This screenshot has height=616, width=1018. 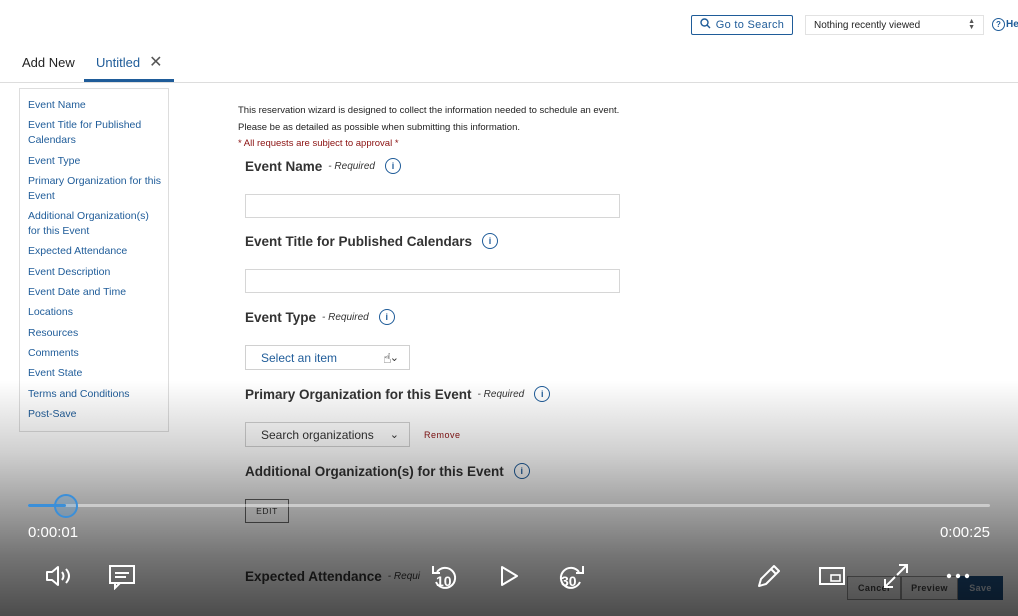 I want to click on go-to-search-button: Go to Search, so click(x=742, y=25).